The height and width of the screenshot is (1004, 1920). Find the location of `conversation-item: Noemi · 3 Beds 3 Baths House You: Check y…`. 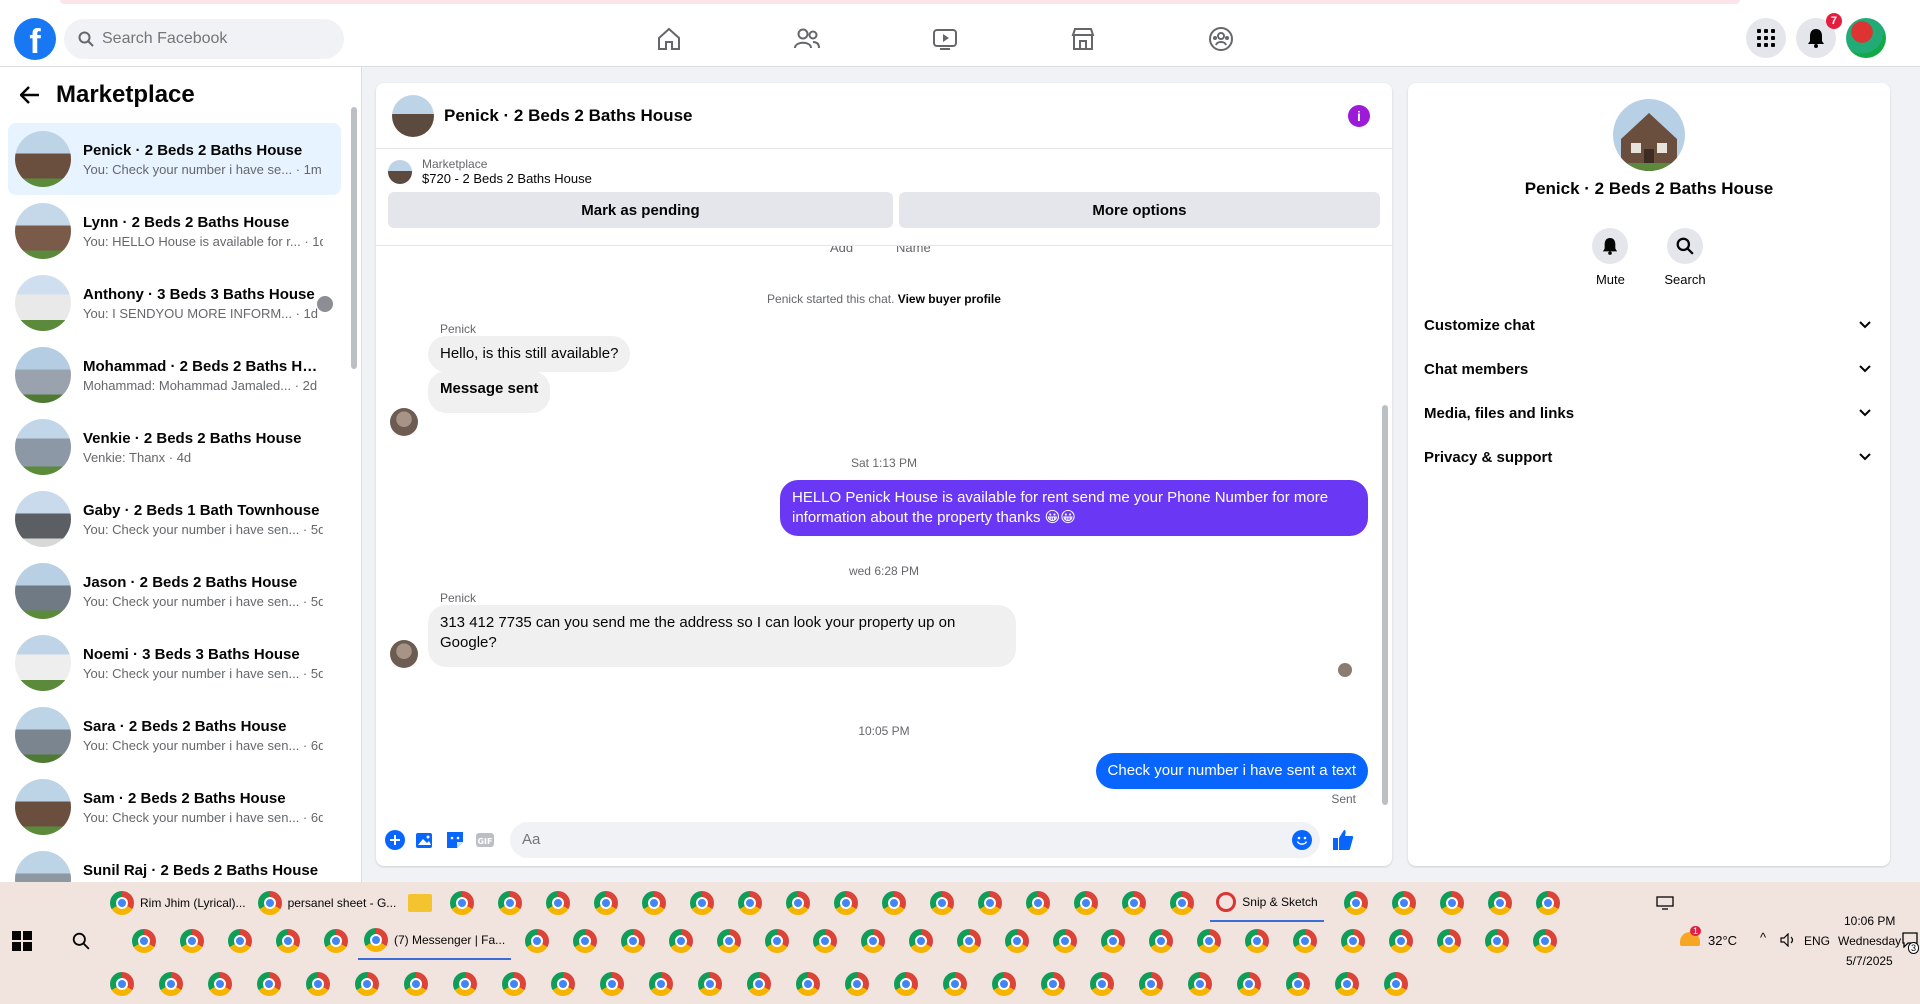

conversation-item: Noemi · 3 Beds 3 Baths House You: Check y… is located at coordinates (174, 663).